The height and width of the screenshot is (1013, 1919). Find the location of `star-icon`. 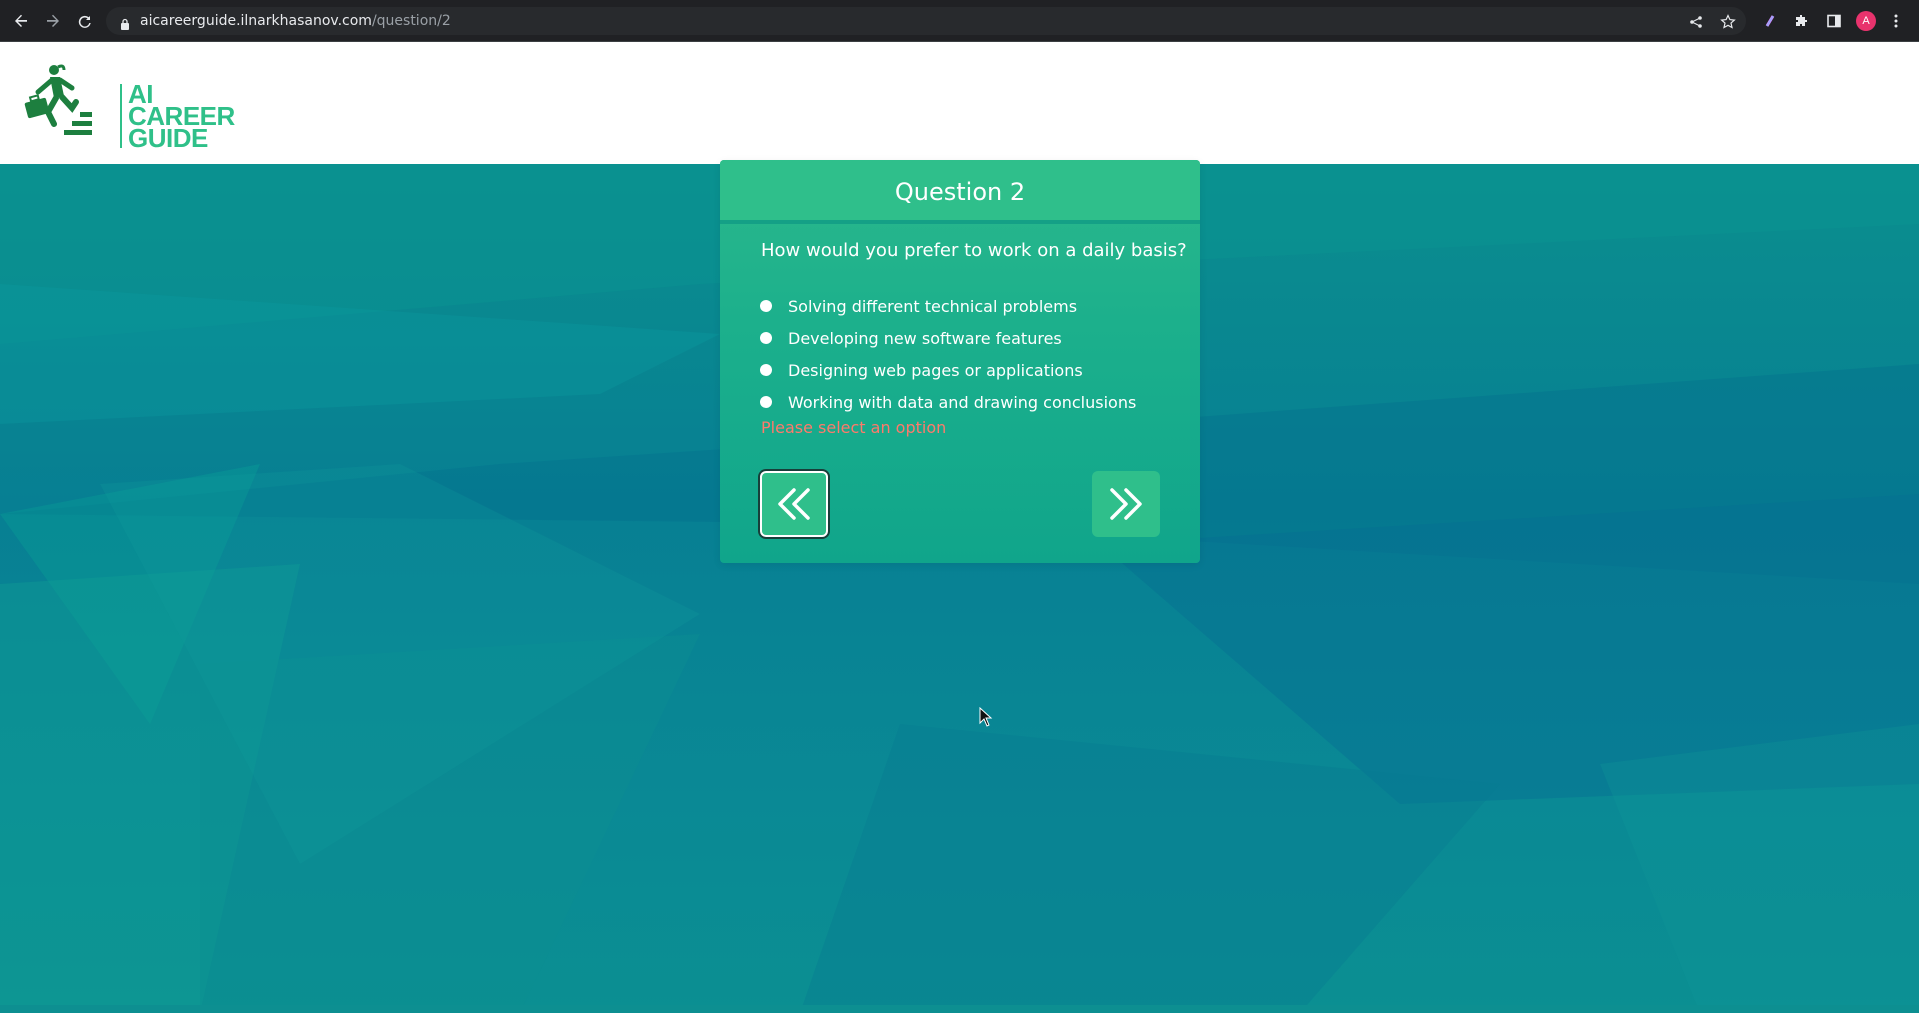

star-icon is located at coordinates (1728, 22).